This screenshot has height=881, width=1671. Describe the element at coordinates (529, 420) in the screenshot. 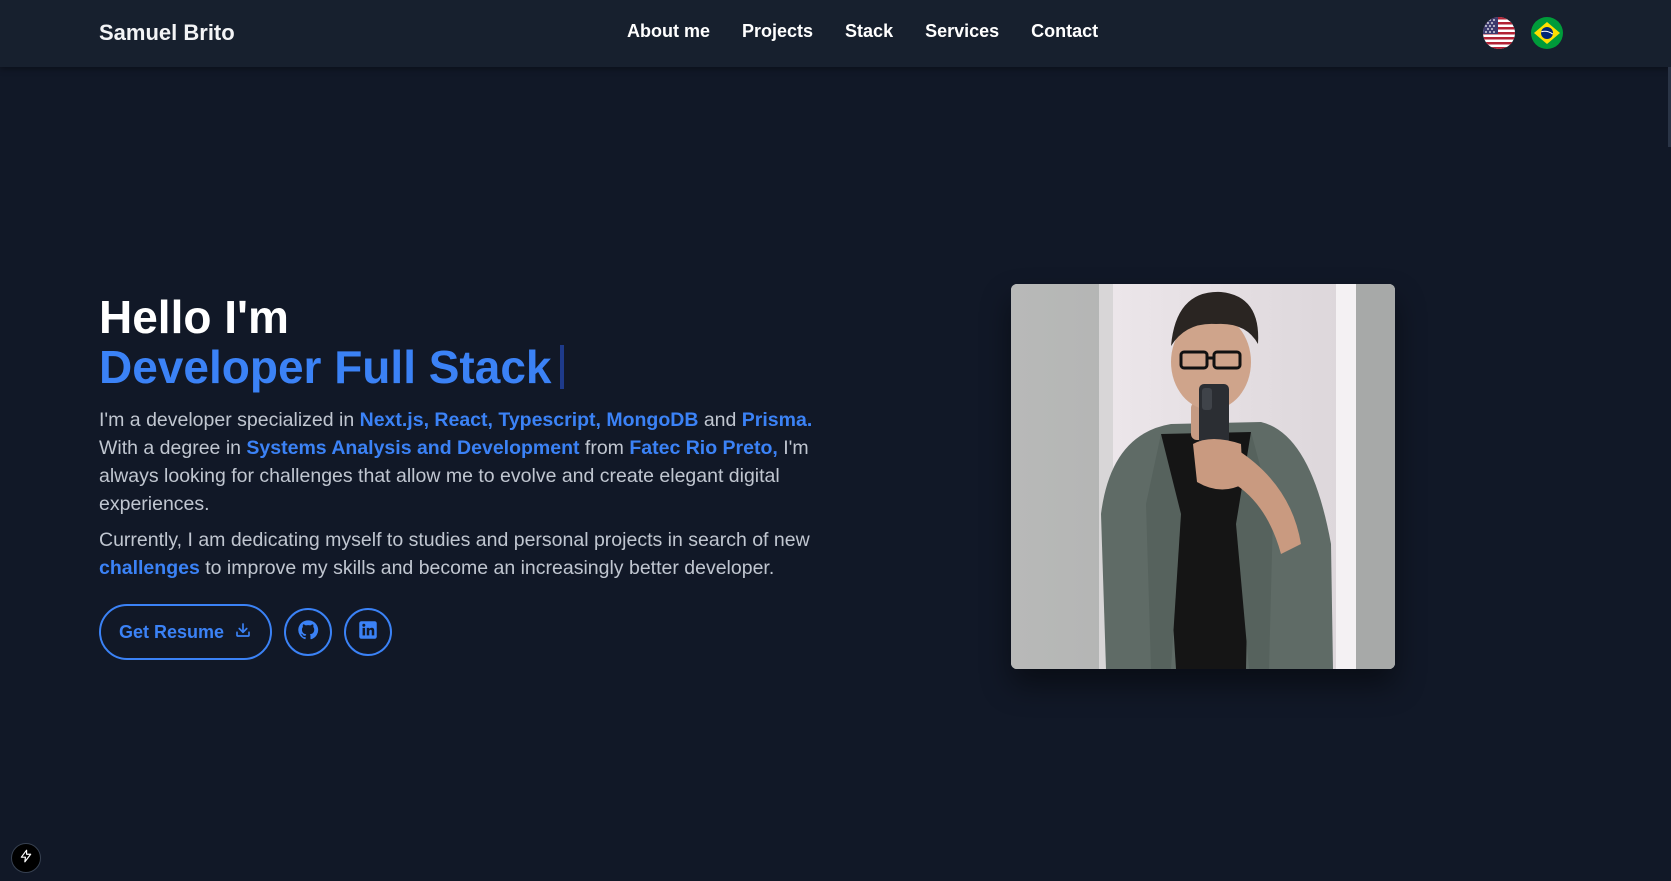

I see `highlight-tech: Next.js, React, Typescript, MongoDB` at that location.